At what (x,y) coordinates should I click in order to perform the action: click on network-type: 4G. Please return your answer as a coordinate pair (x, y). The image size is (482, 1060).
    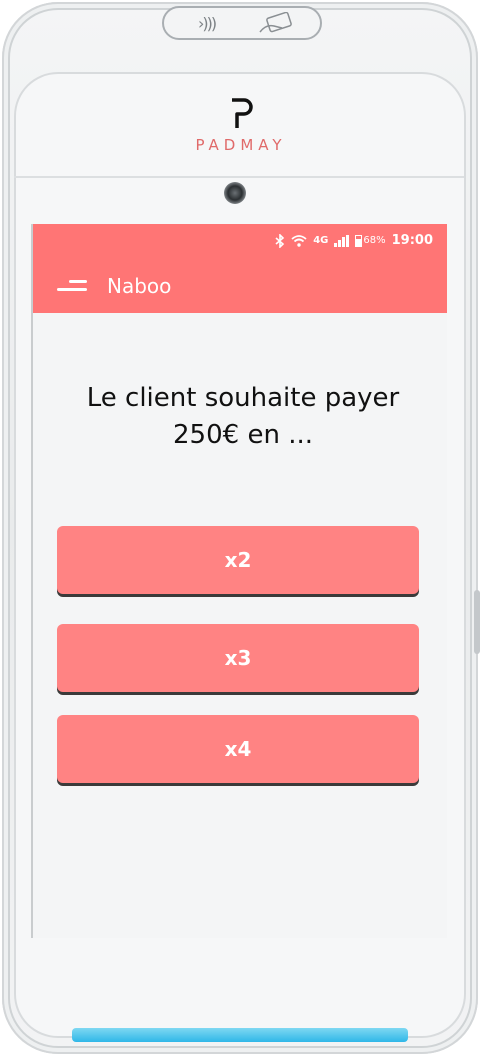
    Looking at the image, I should click on (321, 240).